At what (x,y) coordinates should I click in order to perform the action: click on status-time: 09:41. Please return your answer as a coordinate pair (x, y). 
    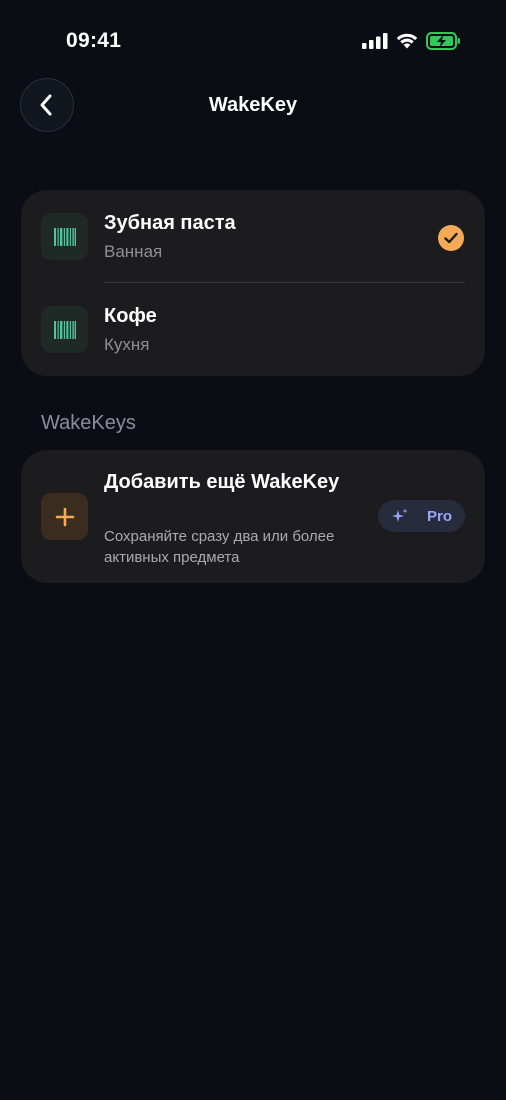
    Looking at the image, I should click on (94, 40).